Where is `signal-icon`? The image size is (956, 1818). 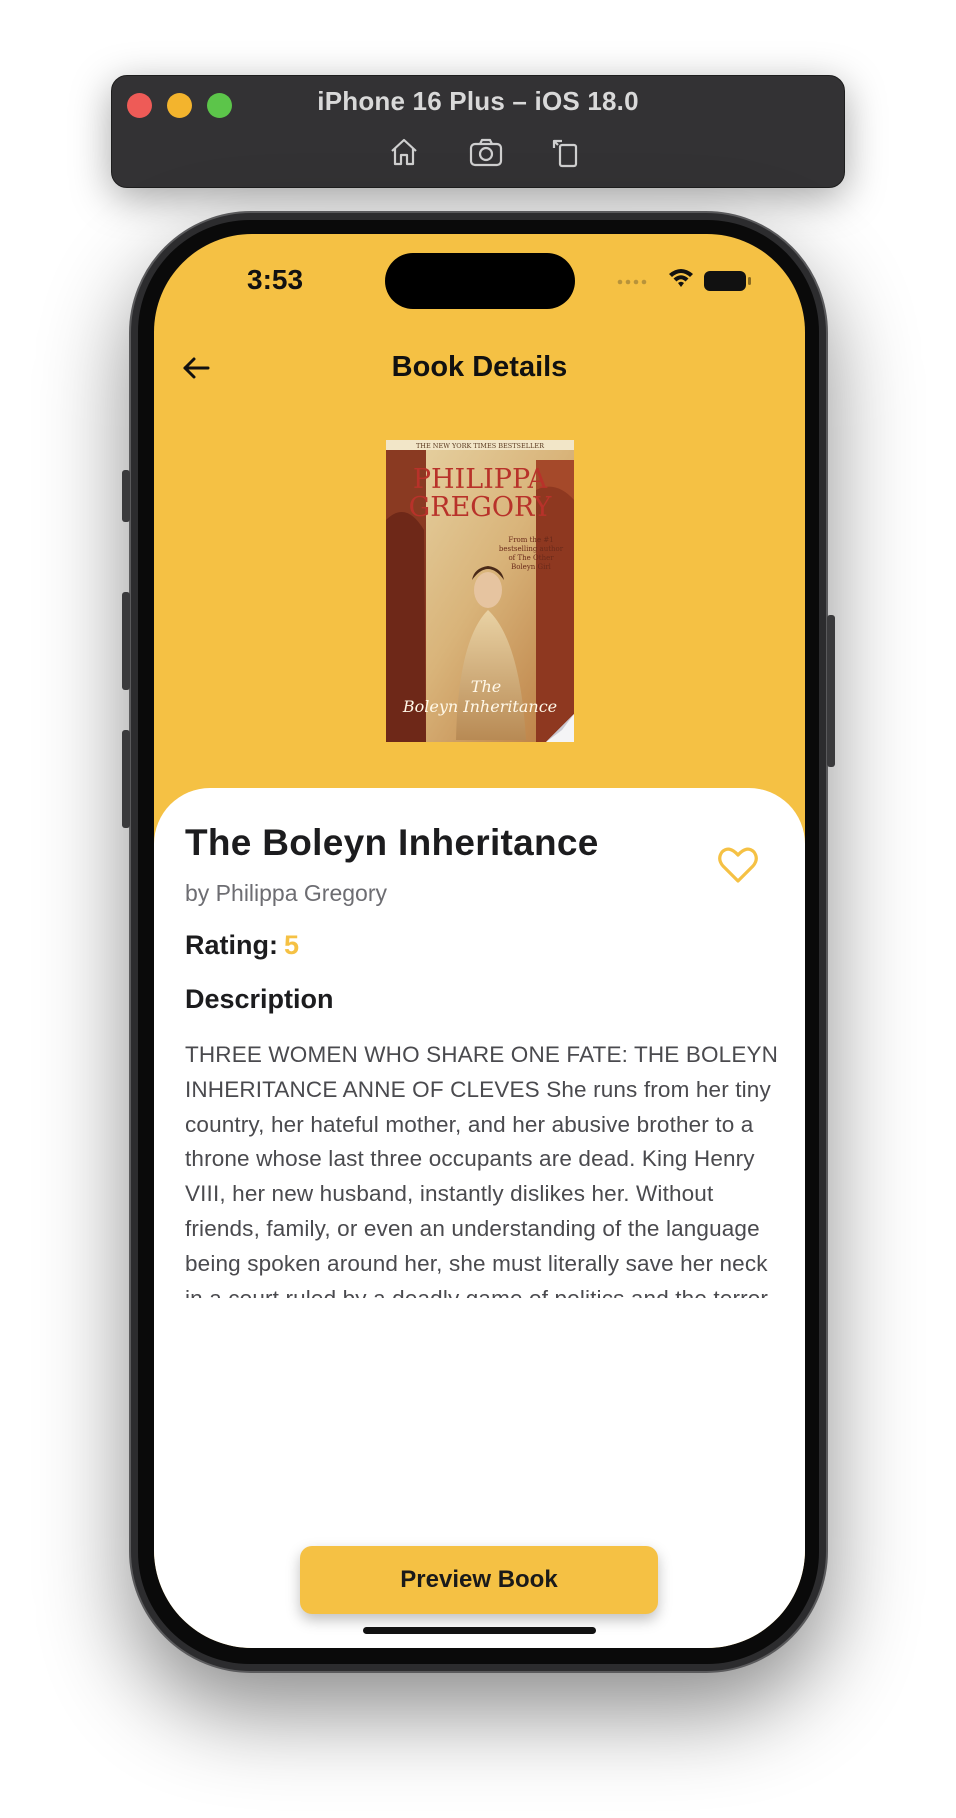 signal-icon is located at coordinates (632, 282).